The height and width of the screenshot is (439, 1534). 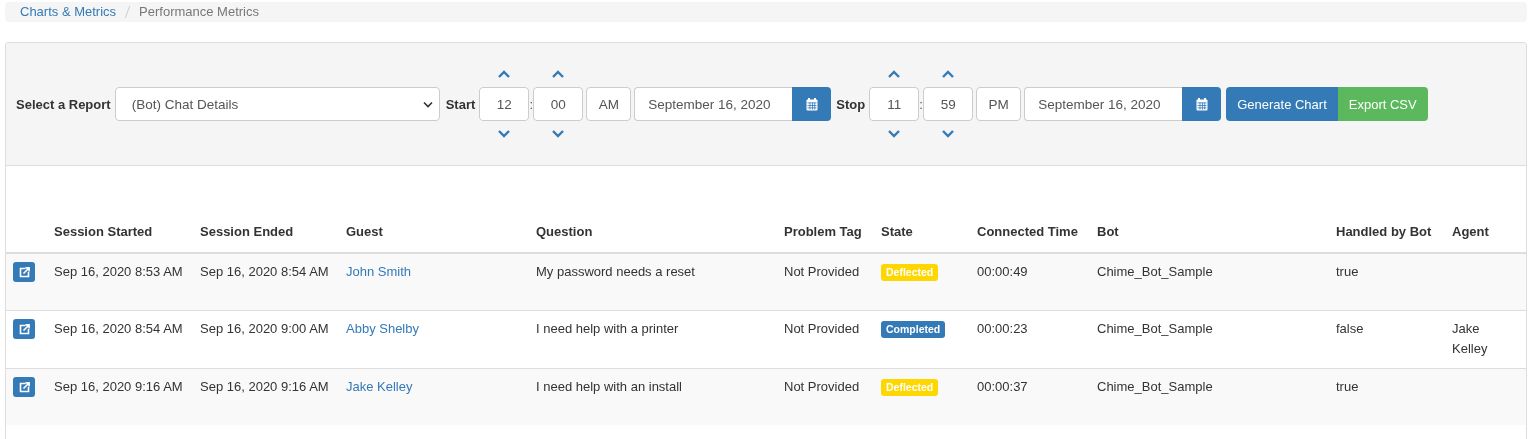 I want to click on hour-field: 11, so click(x=894, y=104).